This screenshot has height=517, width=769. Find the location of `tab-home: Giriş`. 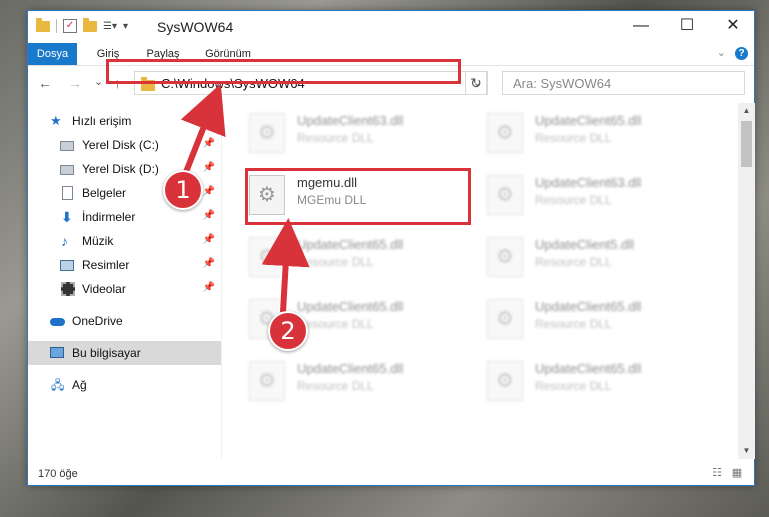

tab-home: Giriş is located at coordinates (108, 54).